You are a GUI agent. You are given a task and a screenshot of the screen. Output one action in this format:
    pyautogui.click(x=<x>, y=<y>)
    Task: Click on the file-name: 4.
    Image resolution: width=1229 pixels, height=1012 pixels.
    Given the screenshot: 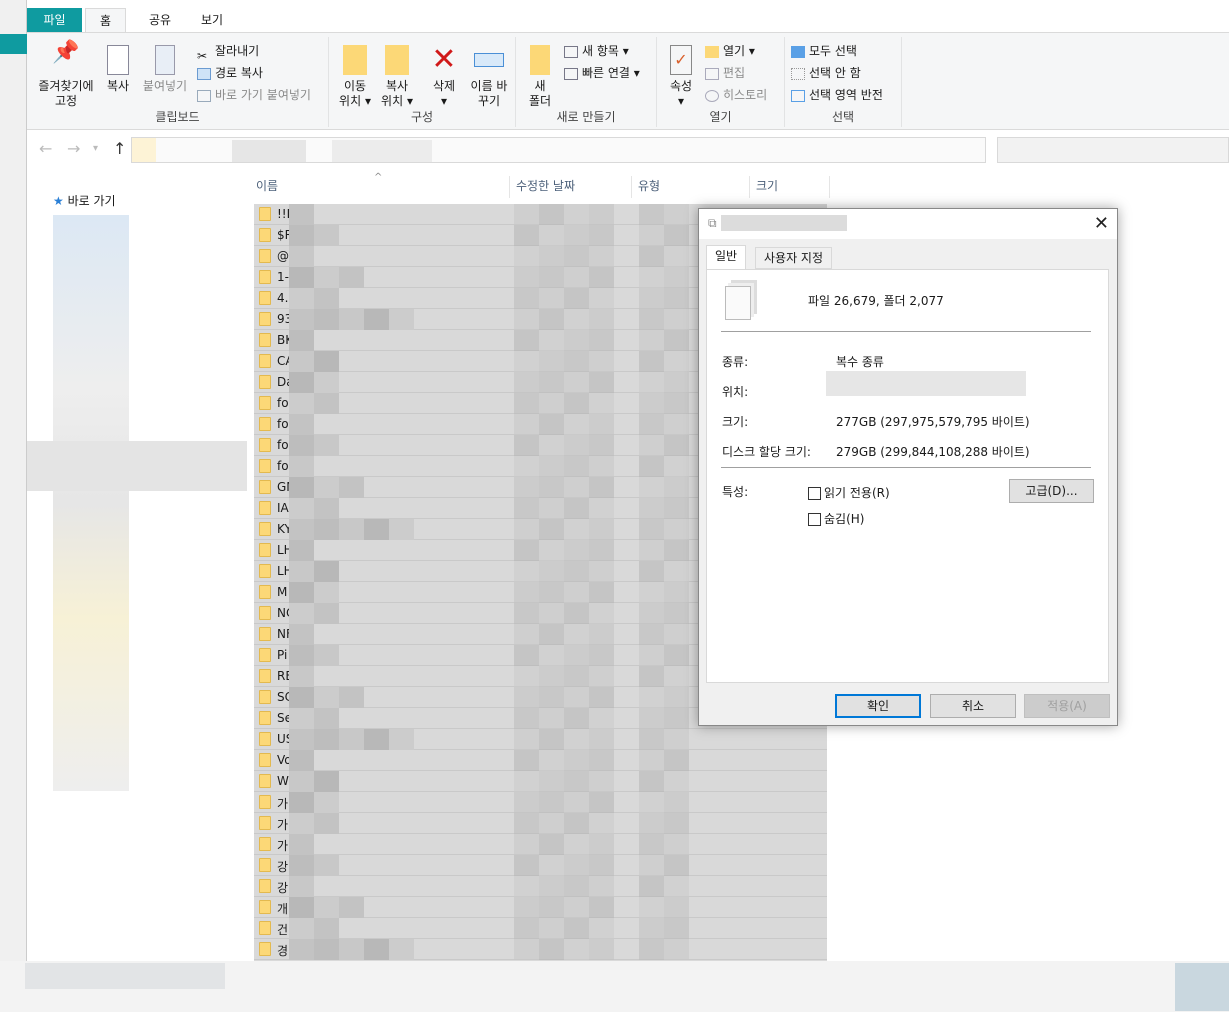 What is the action you would take?
    pyautogui.click(x=283, y=298)
    